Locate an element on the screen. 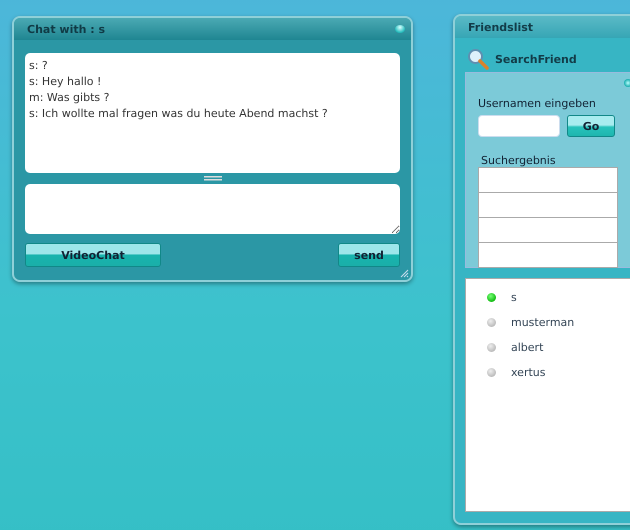  username-input is located at coordinates (519, 126).